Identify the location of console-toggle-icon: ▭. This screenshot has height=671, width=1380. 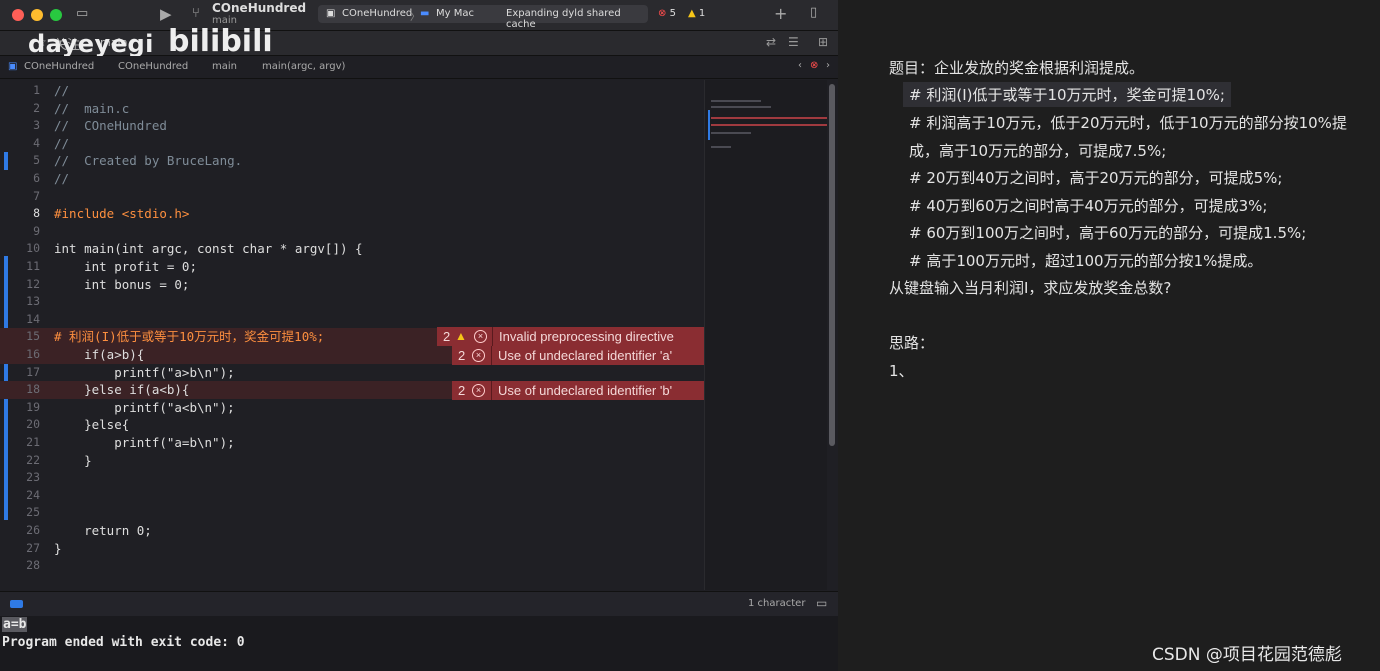
(821, 603).